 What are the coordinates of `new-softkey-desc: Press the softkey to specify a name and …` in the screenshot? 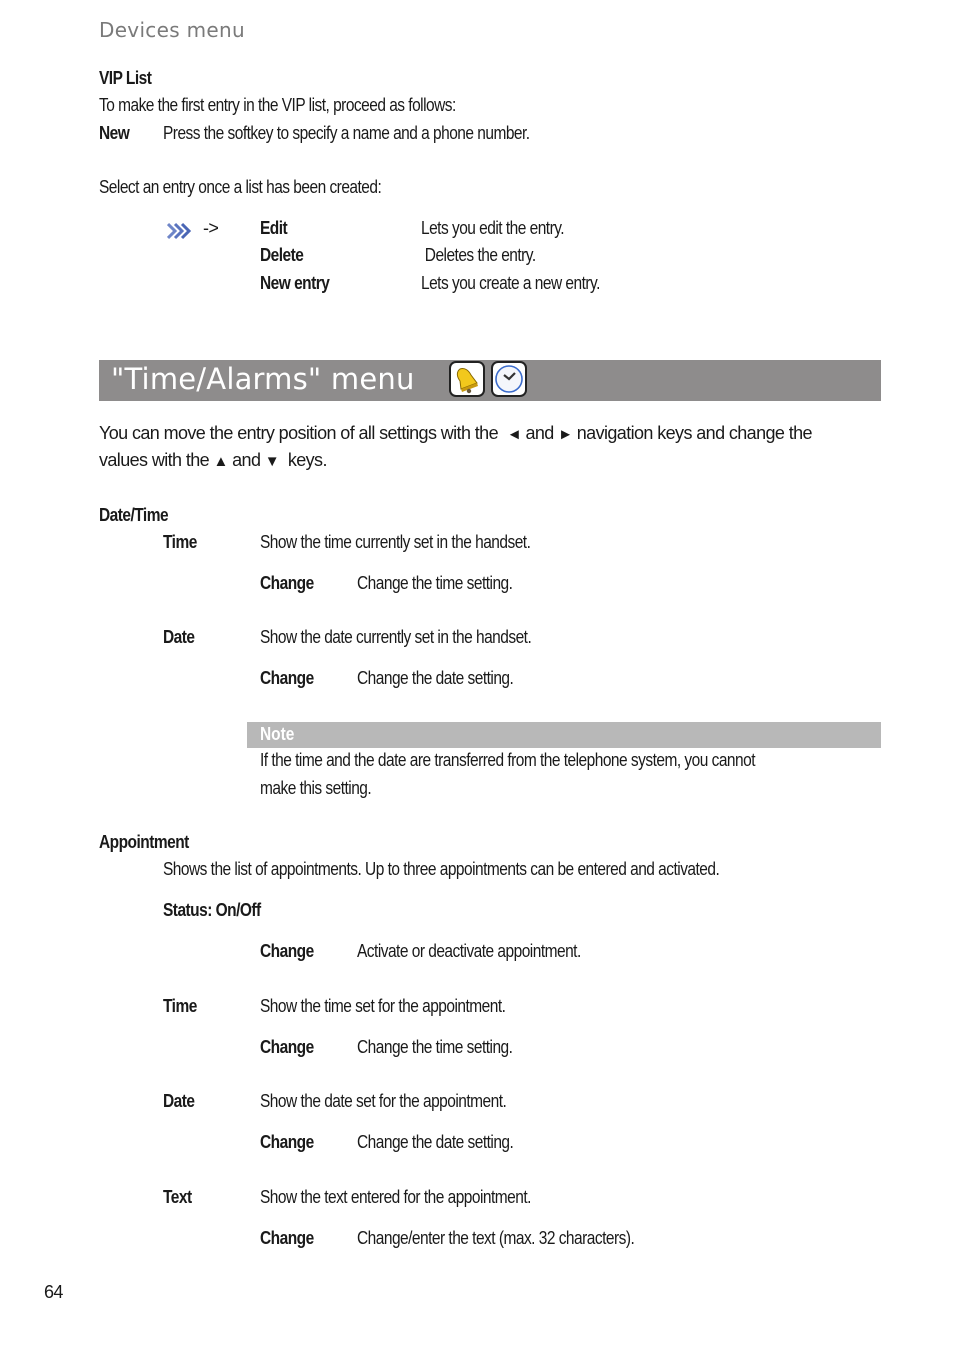 It's located at (346, 133).